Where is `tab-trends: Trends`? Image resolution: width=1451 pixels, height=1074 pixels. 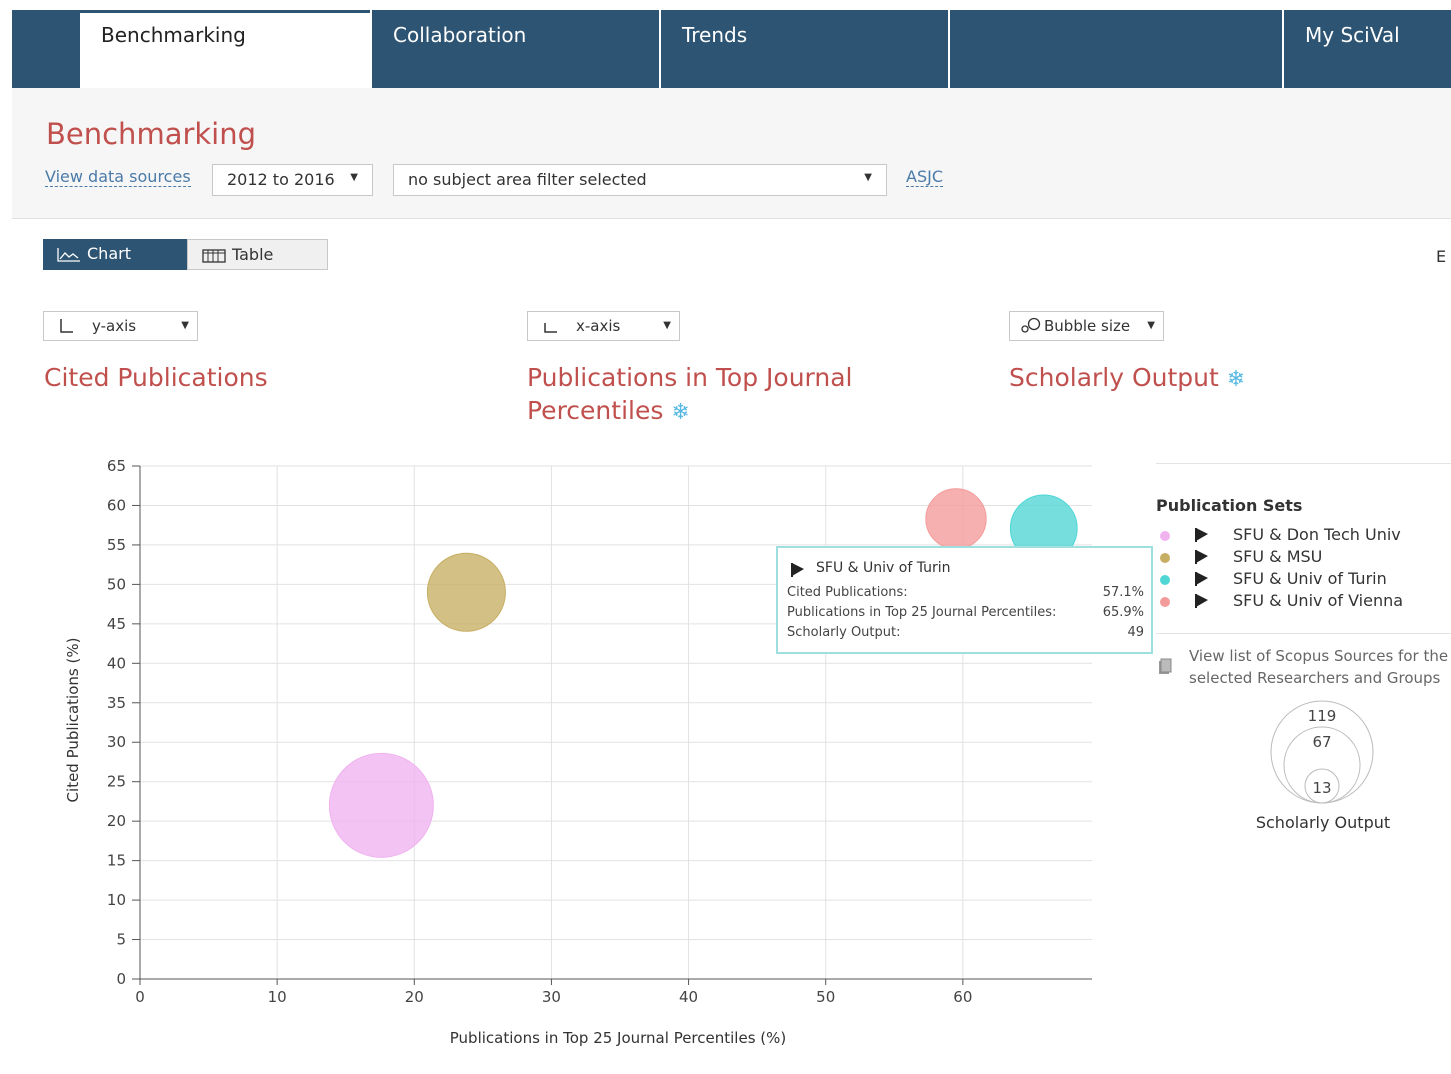
tab-trends: Trends is located at coordinates (804, 49).